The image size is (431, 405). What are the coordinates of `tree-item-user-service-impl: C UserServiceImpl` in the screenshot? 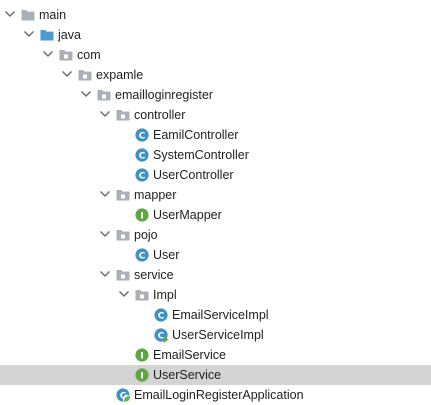 It's located at (215, 335).